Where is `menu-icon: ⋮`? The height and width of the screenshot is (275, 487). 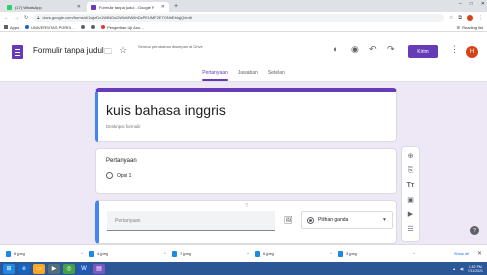 menu-icon: ⋮ is located at coordinates (480, 18).